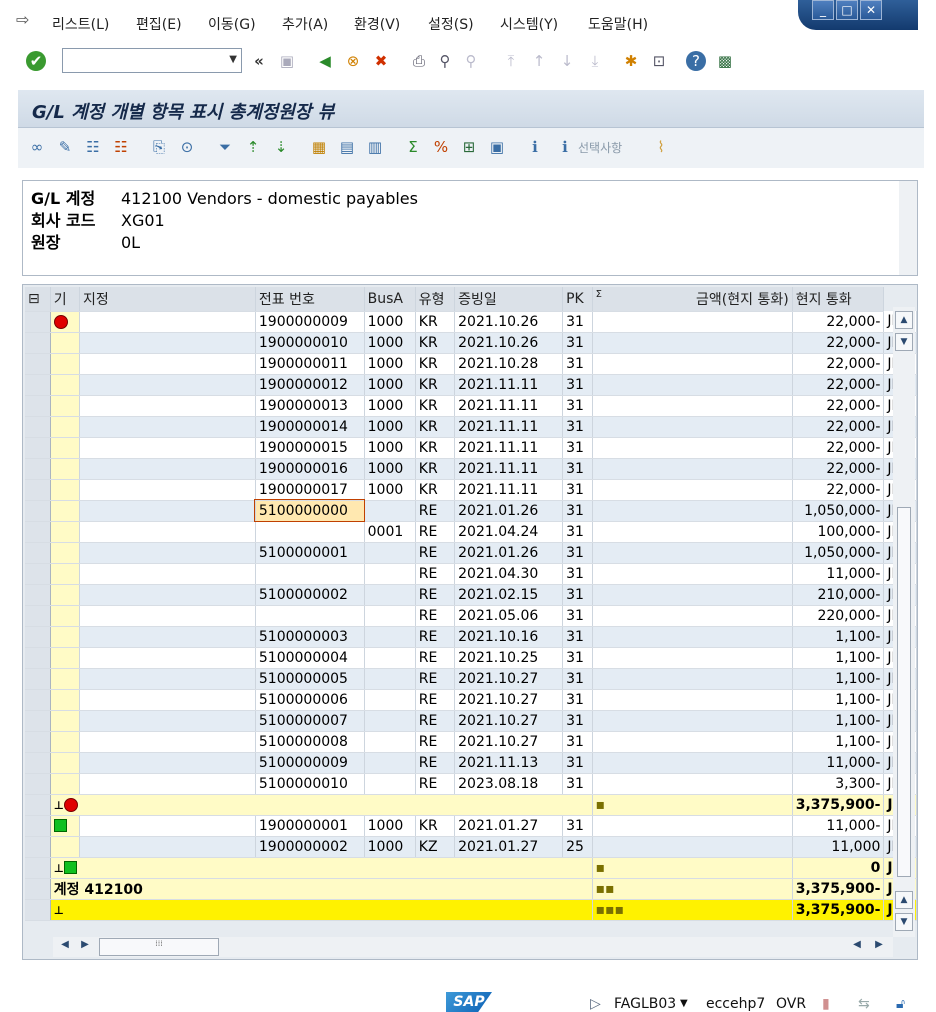  What do you see at coordinates (904, 320) in the screenshot?
I see `scroll-up-icon: ▲` at bounding box center [904, 320].